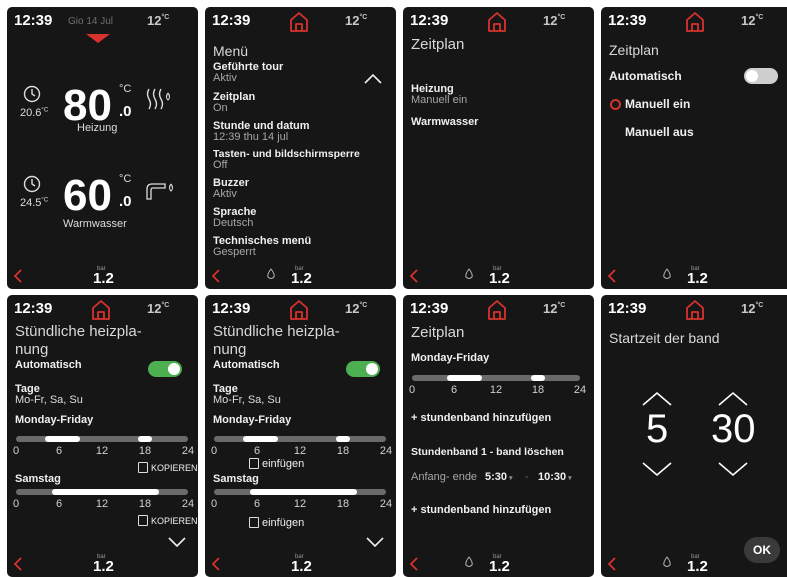 This screenshot has height=577, width=787. What do you see at coordinates (98, 39) in the screenshot?
I see `chevron-down-indicator-icon` at bounding box center [98, 39].